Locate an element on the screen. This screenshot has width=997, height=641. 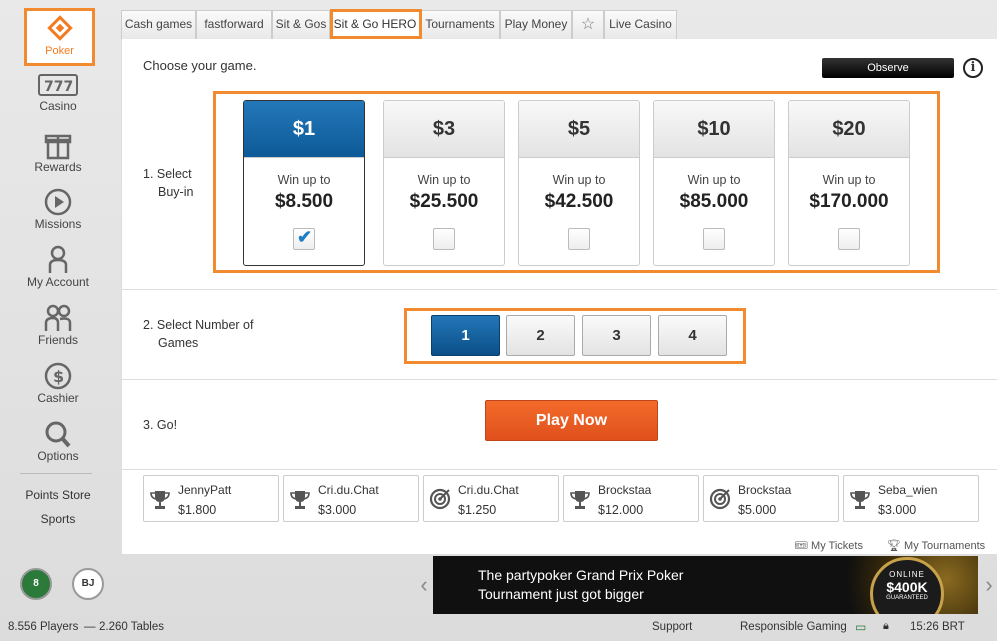
play-now-button: Play Now is located at coordinates (571, 420).